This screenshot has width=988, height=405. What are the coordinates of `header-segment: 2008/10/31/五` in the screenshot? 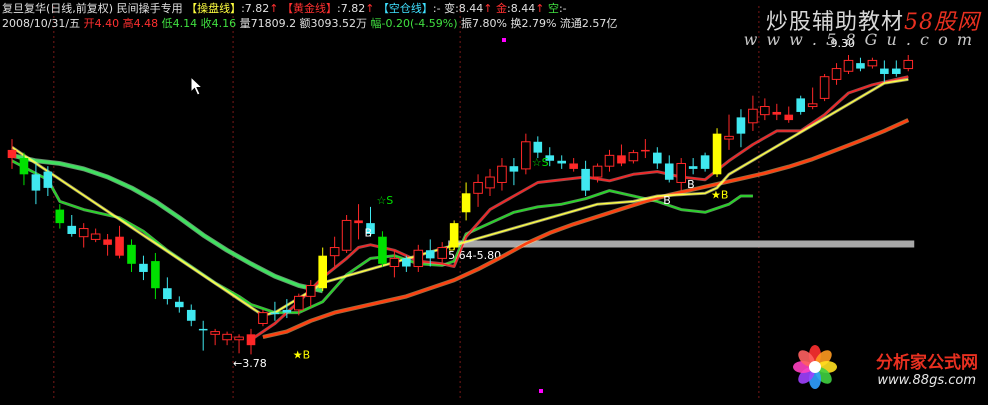 It's located at (43, 23).